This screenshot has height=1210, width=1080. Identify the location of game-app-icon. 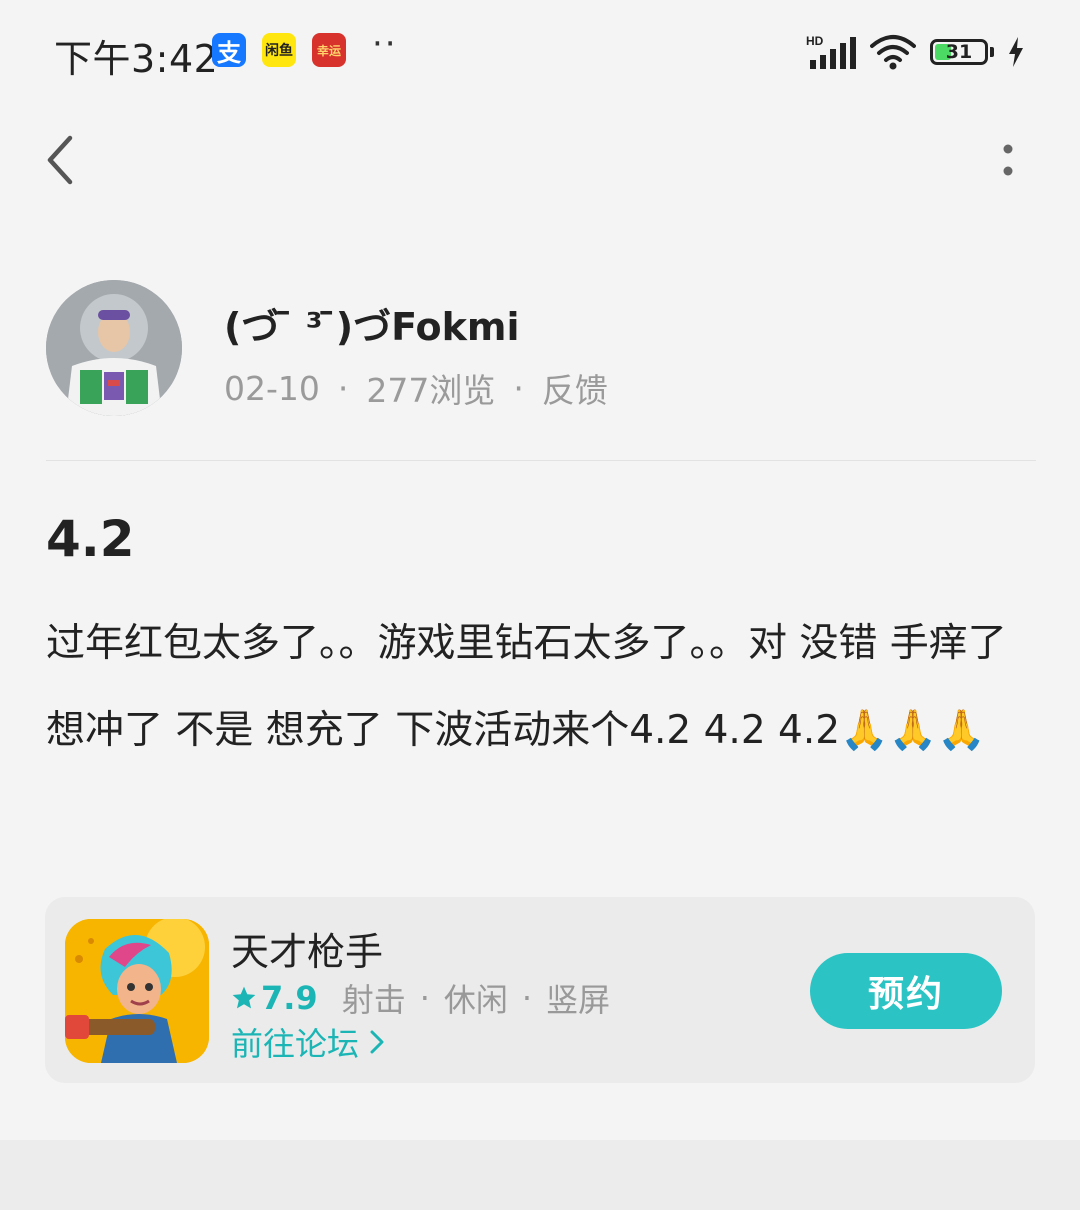
(137, 991).